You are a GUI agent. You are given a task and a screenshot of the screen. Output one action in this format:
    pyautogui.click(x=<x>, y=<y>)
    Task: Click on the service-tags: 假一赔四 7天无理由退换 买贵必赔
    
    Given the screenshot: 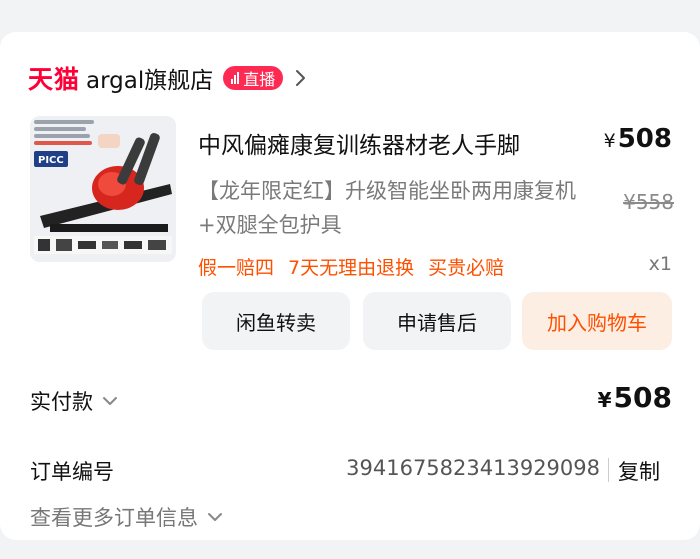 What is the action you would take?
    pyautogui.click(x=351, y=266)
    